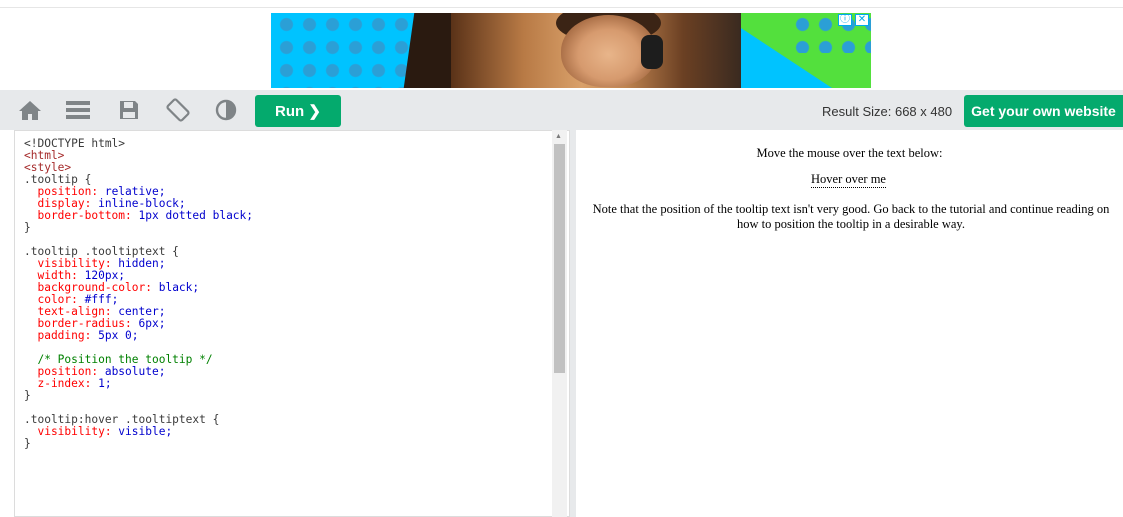 The image size is (1123, 517). What do you see at coordinates (61, 335) in the screenshot?
I see `code-token: padding:` at bounding box center [61, 335].